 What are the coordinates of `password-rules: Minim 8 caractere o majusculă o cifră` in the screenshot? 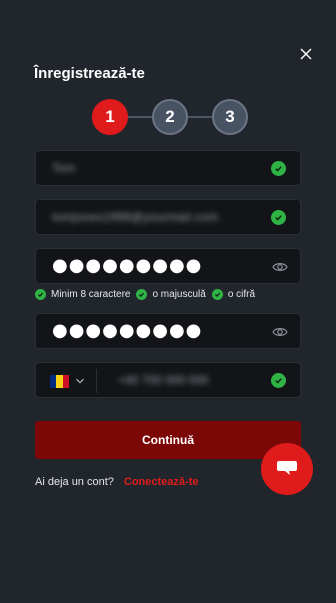 It's located at (148, 294).